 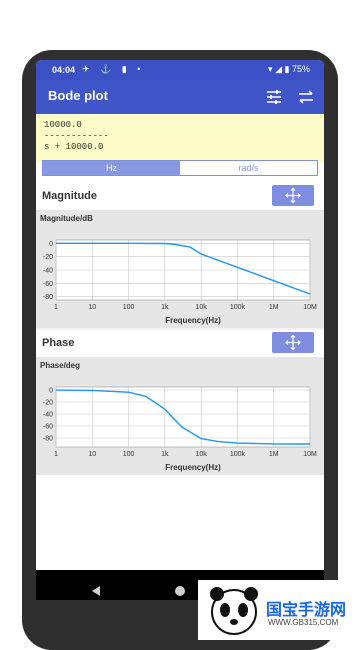 What do you see at coordinates (165, 454) in the screenshot?
I see `phase-x-tick-label: 1k` at bounding box center [165, 454].